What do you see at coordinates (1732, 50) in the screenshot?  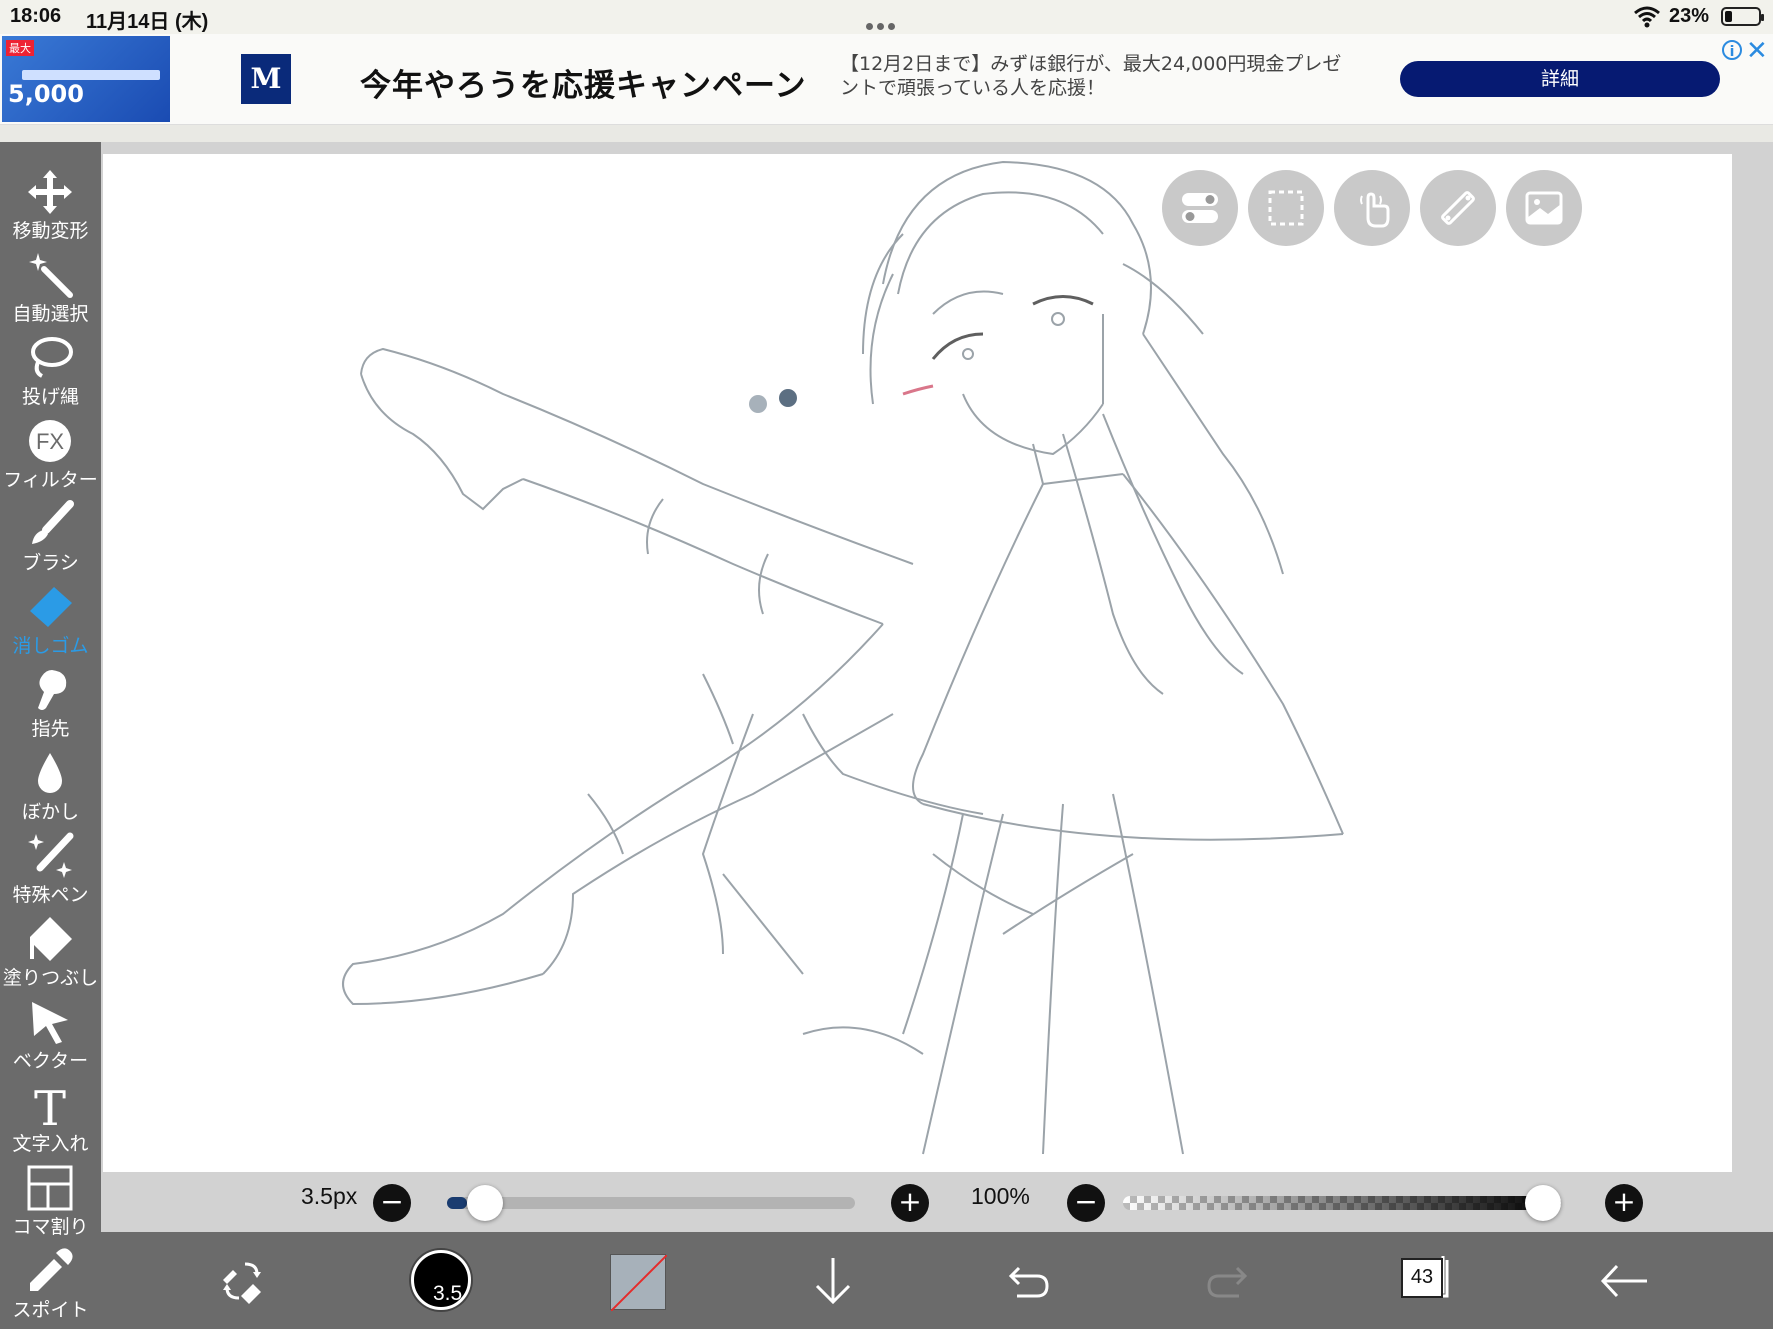 I see `ad-info-icon: i` at bounding box center [1732, 50].